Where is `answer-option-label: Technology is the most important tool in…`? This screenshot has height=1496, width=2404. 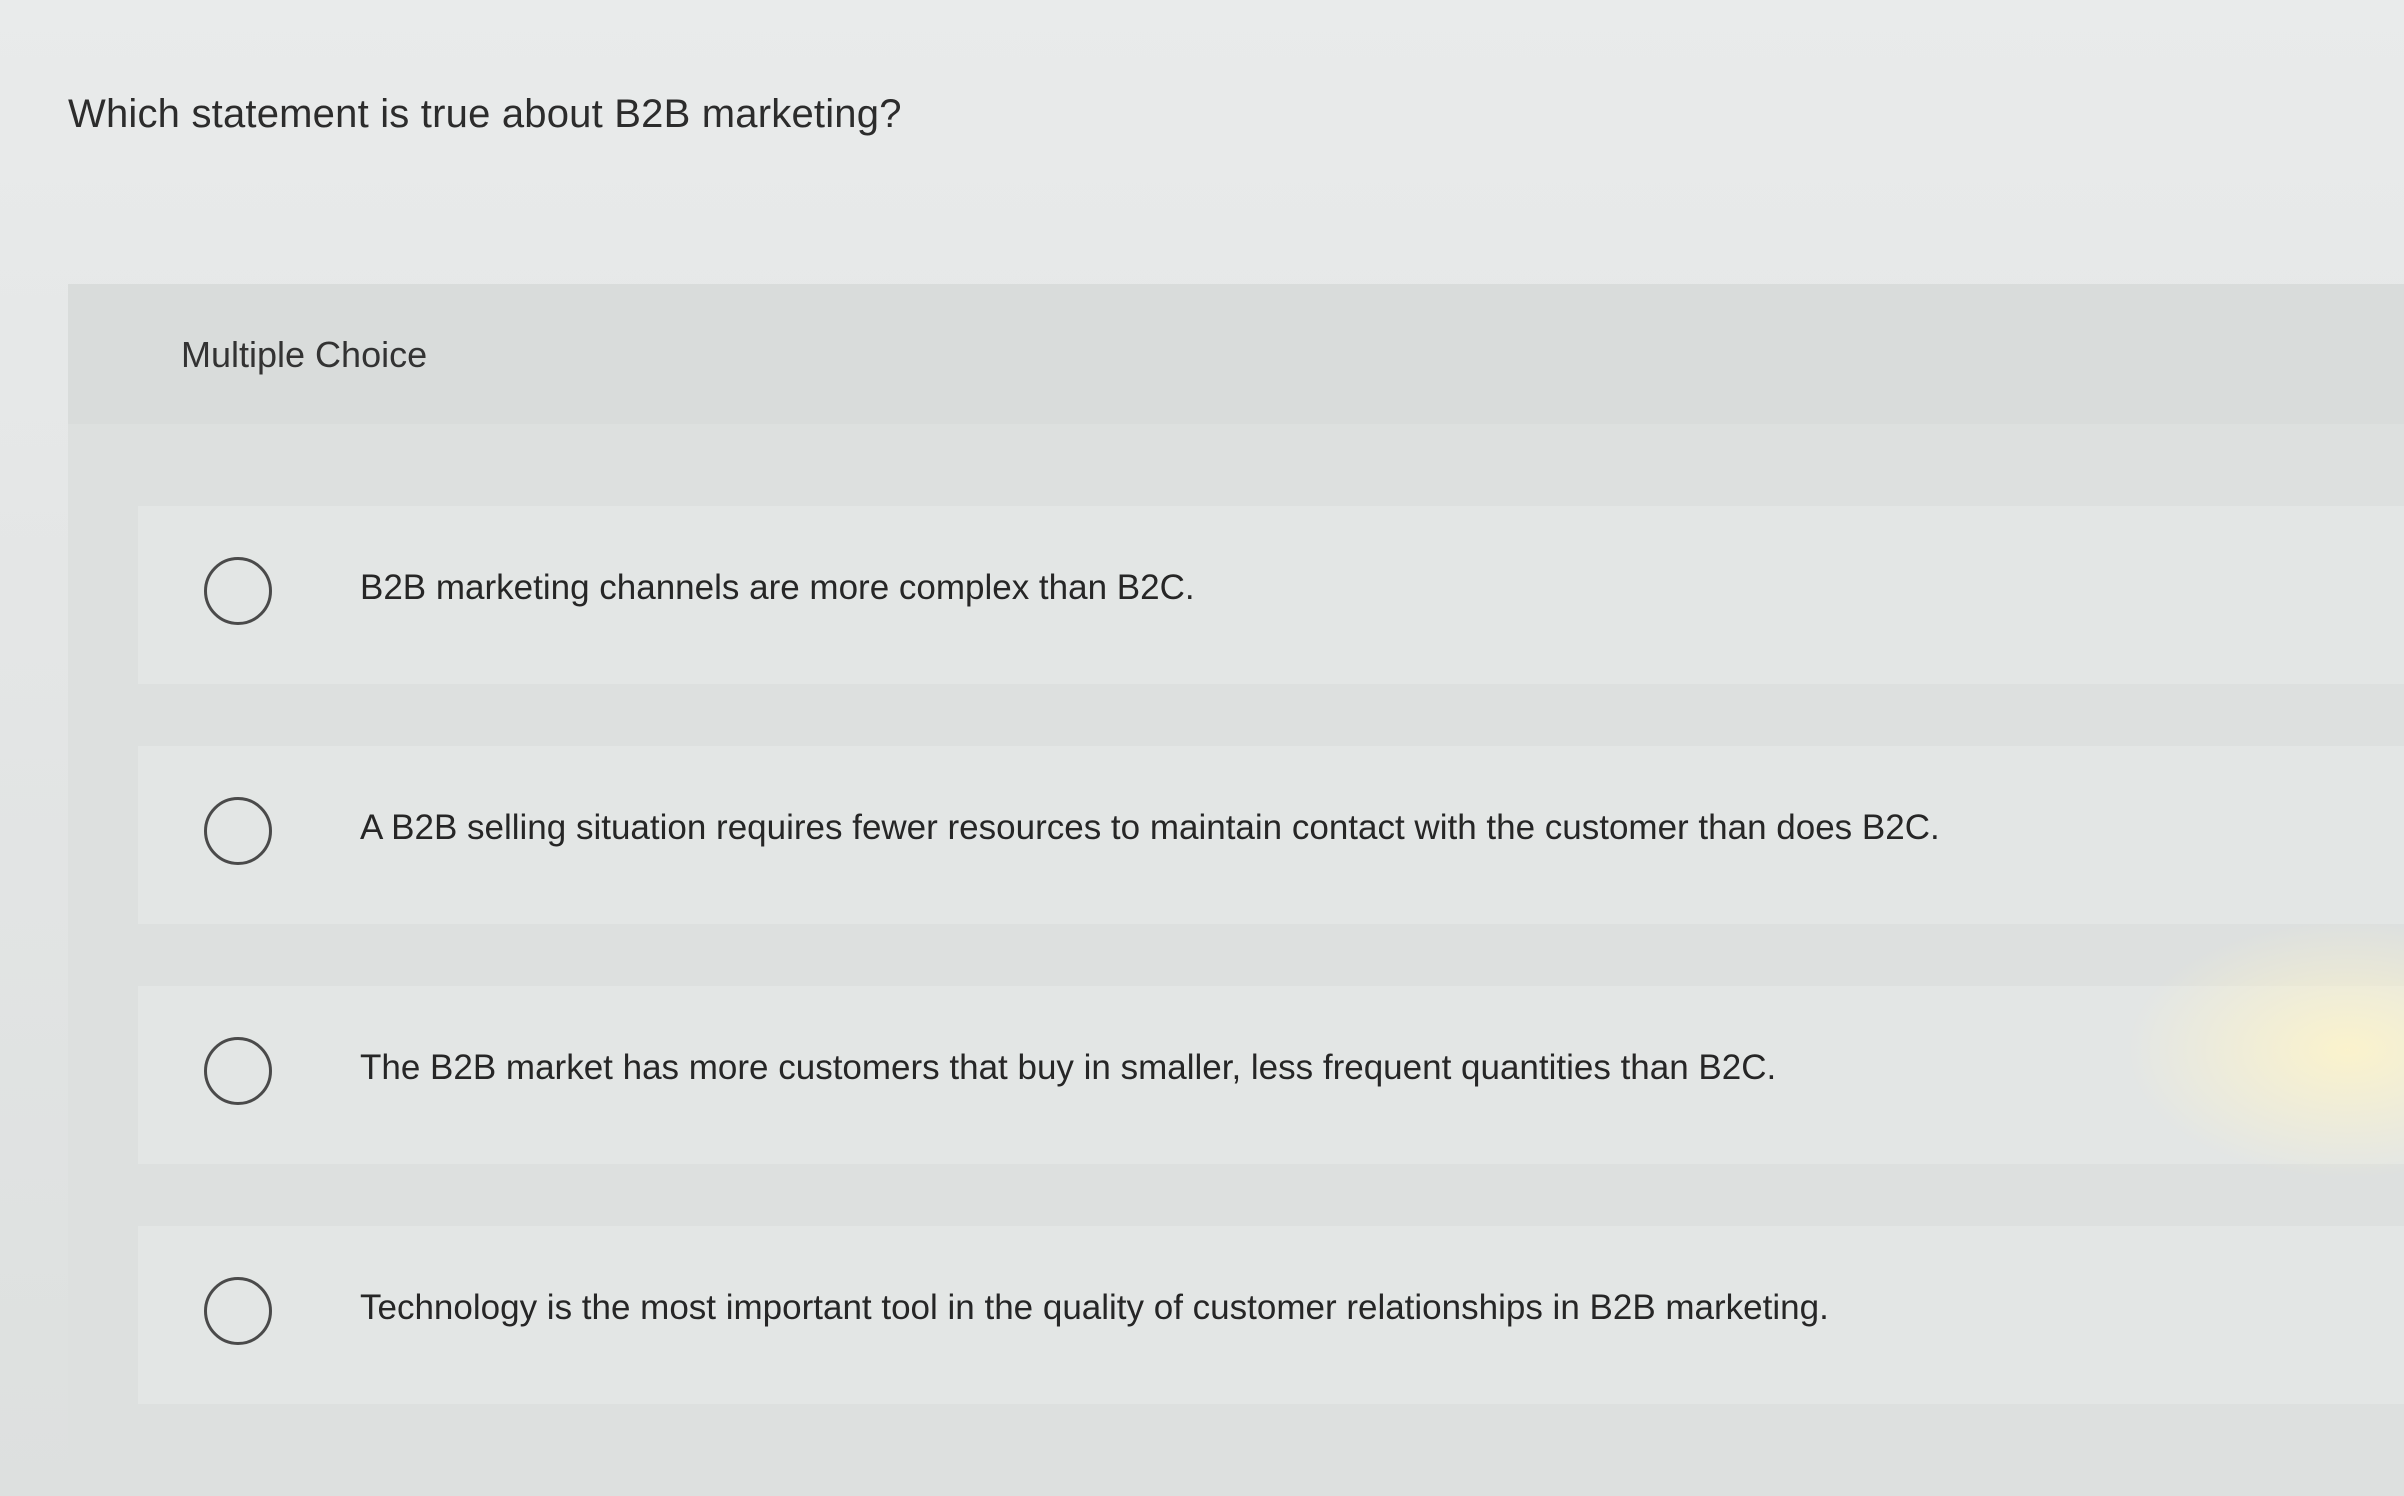 answer-option-label: Technology is the most important tool in… is located at coordinates (1094, 1308).